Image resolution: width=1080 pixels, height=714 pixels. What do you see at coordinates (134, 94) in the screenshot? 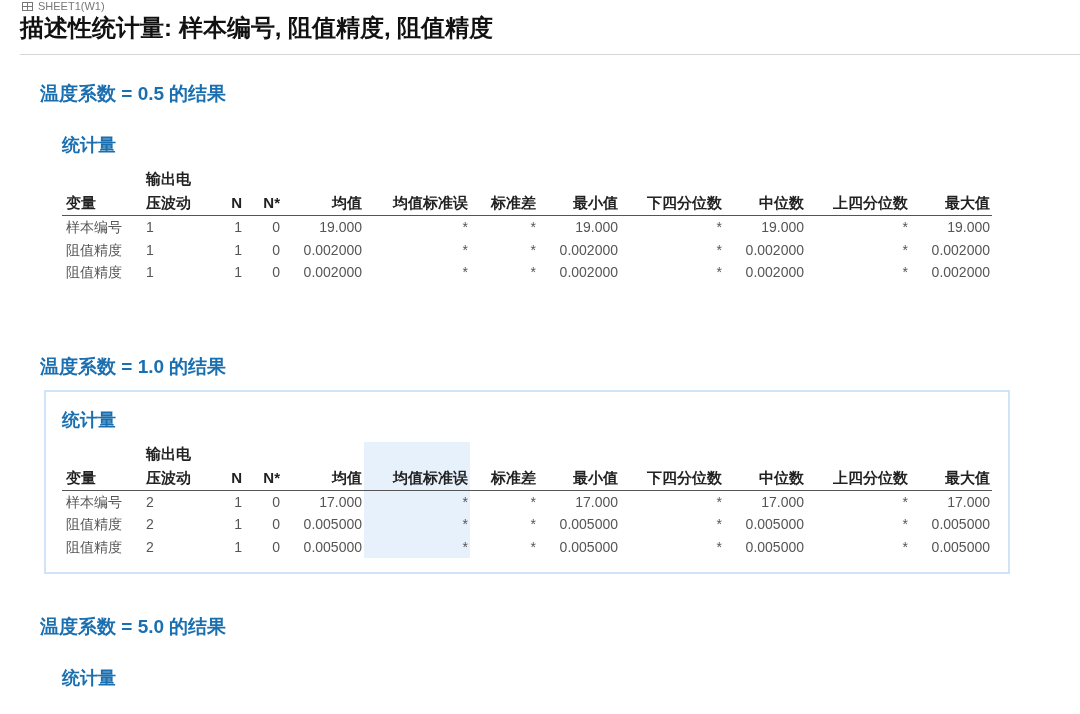
I see `section-title: 温度系数 = 0.5 的结果` at bounding box center [134, 94].